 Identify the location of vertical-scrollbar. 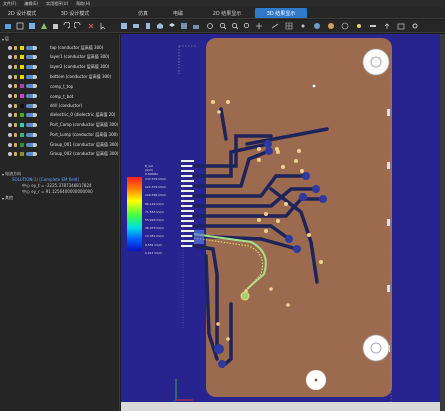
(442, 222).